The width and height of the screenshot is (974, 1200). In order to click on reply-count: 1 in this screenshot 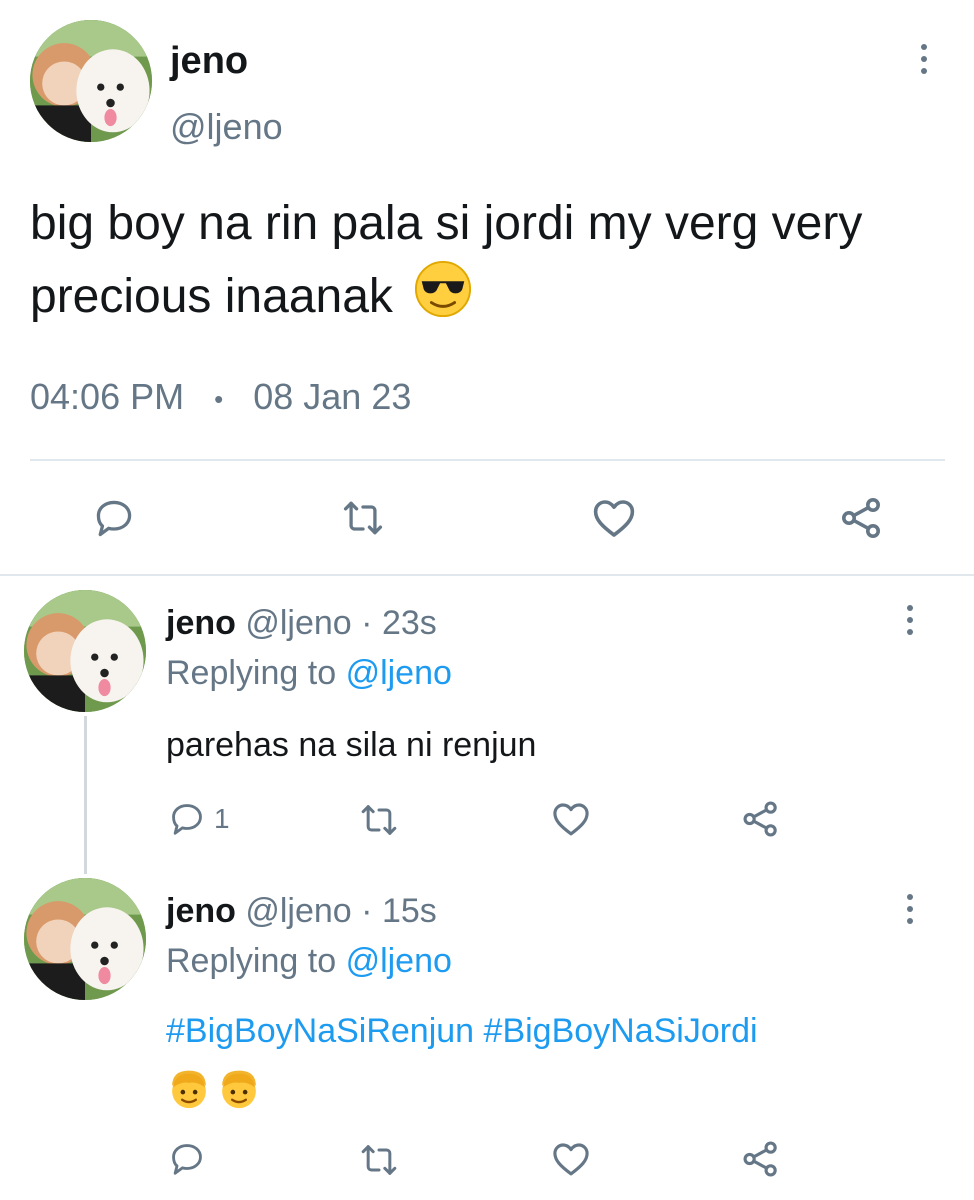, I will do `click(222, 818)`.